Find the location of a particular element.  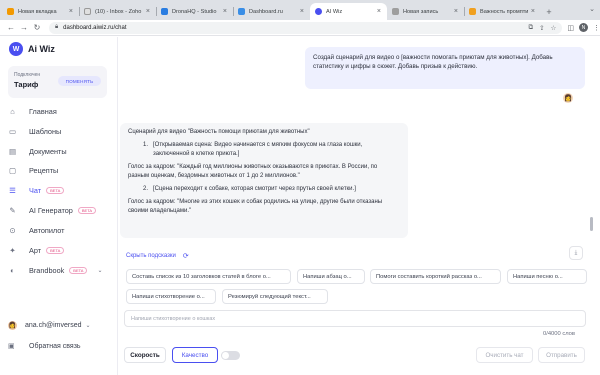

tab-title: Важность промпти is located at coordinates (504, 11).